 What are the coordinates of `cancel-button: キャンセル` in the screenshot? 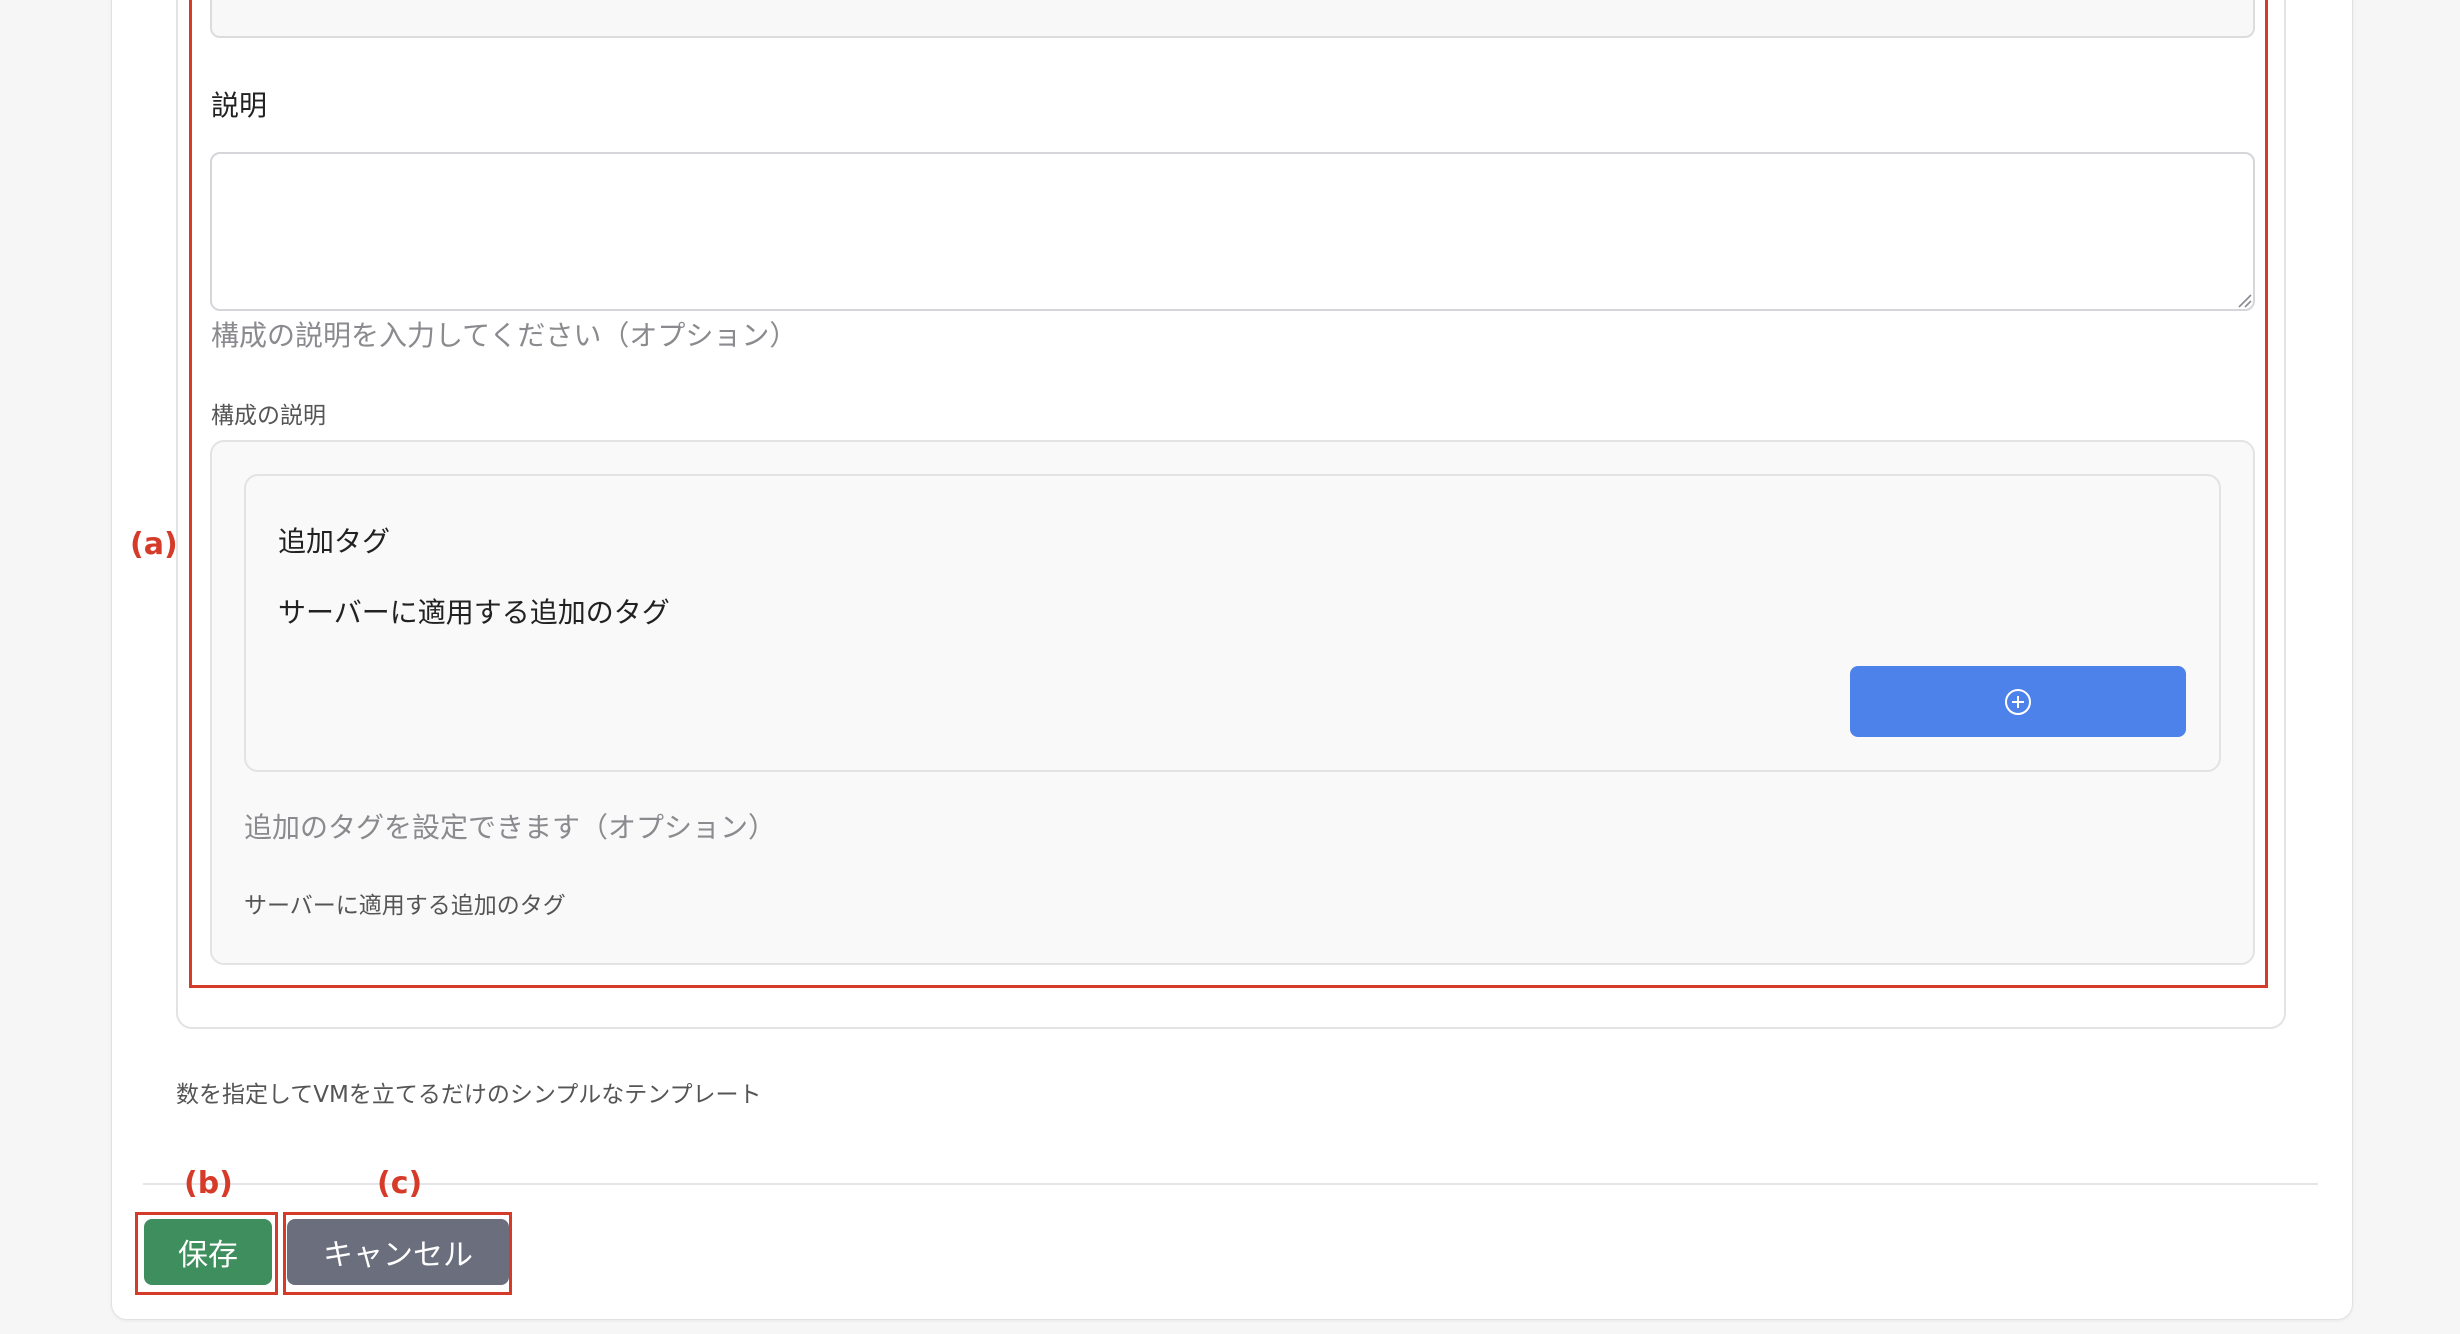 It's located at (398, 1252).